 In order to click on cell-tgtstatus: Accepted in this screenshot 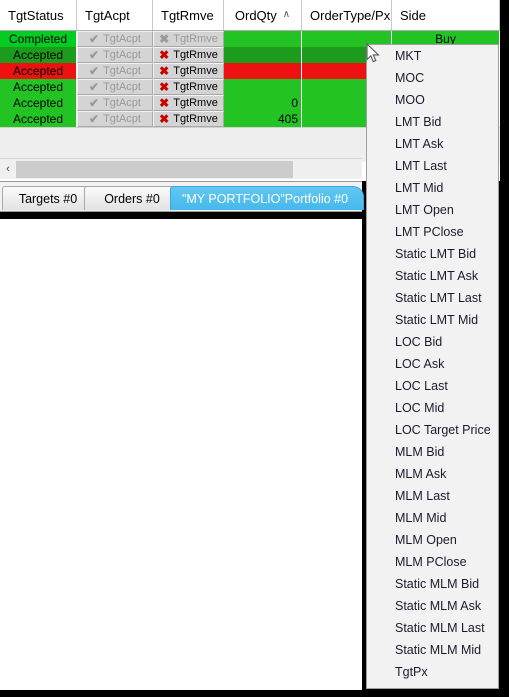, I will do `click(38, 119)`.